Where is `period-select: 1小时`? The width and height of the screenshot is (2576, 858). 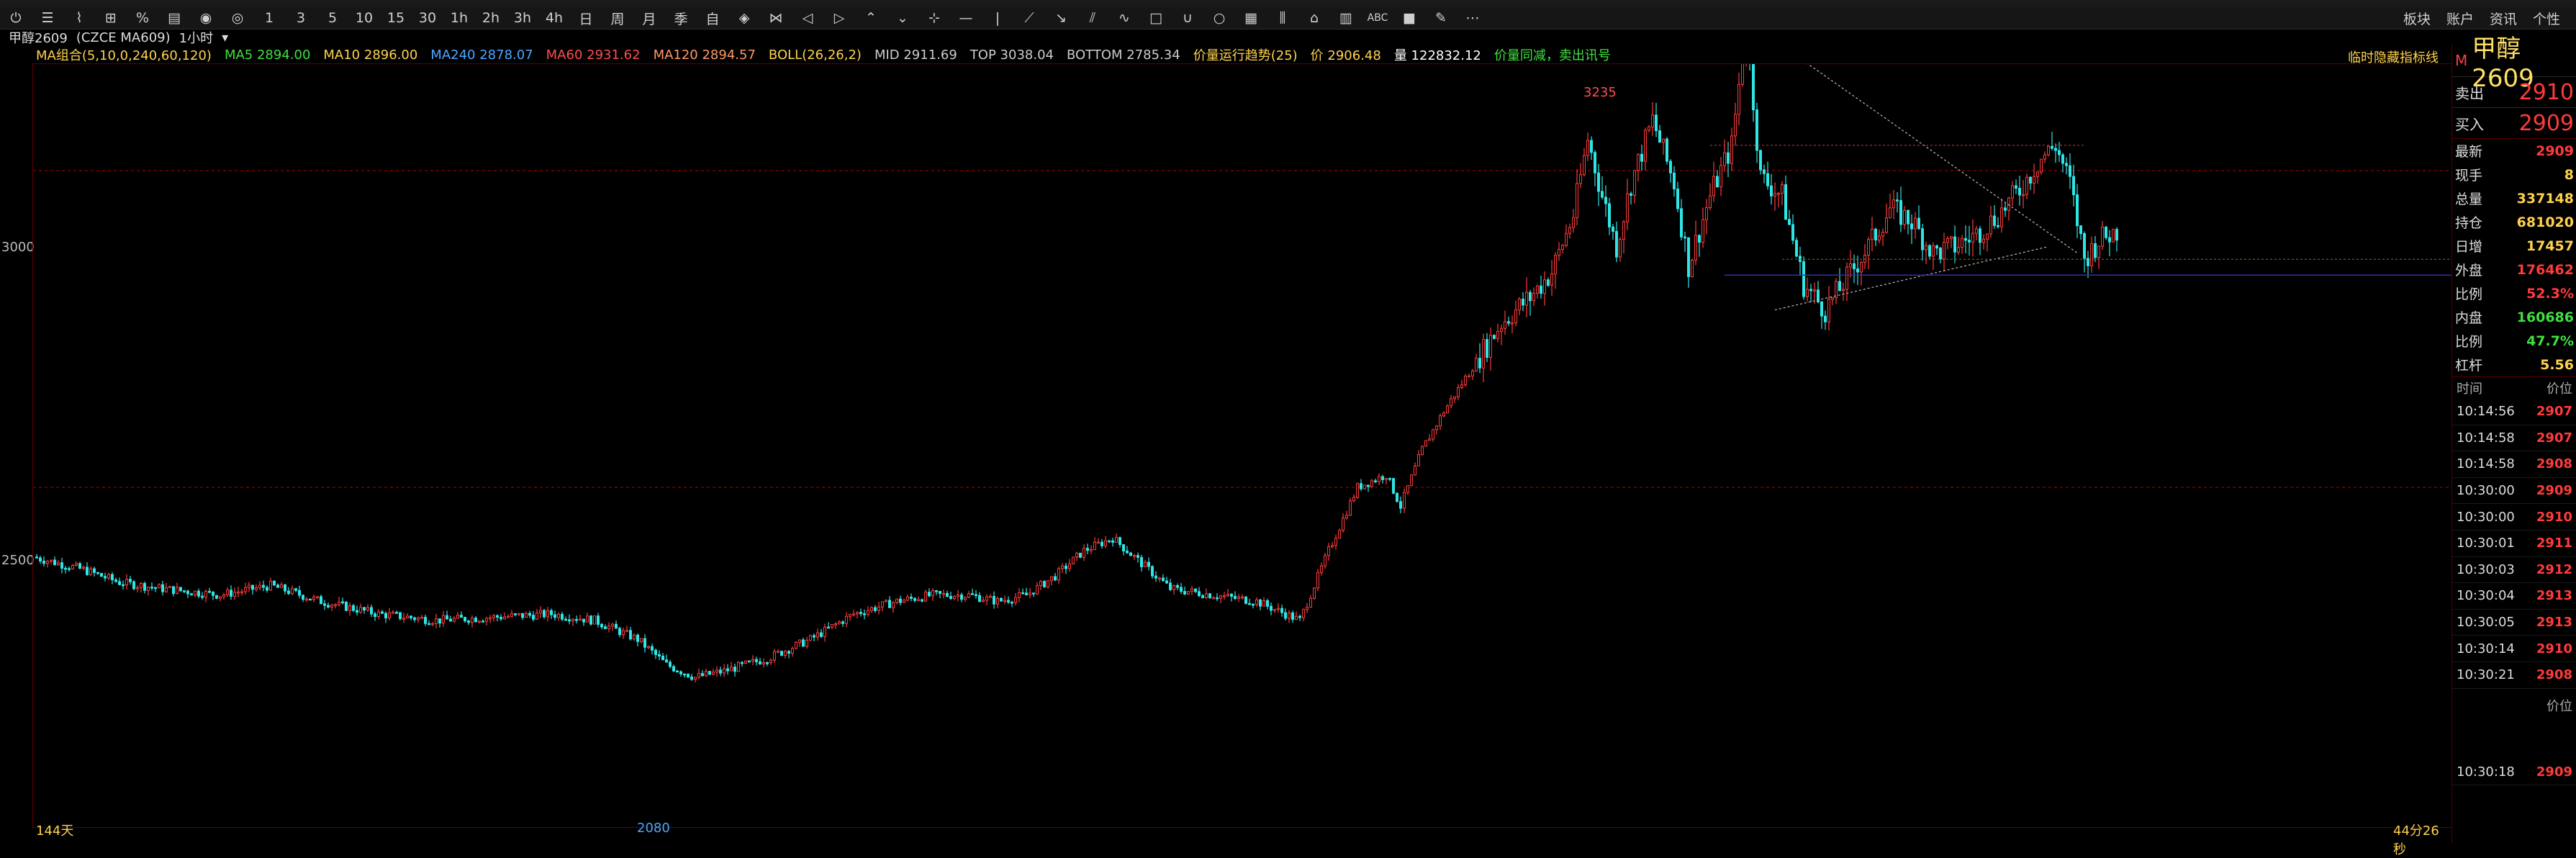 period-select: 1小时 is located at coordinates (196, 37).